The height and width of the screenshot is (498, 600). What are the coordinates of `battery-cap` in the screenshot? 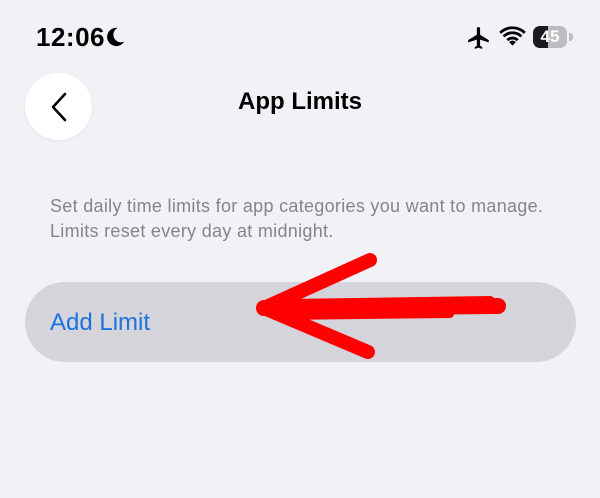 It's located at (571, 37).